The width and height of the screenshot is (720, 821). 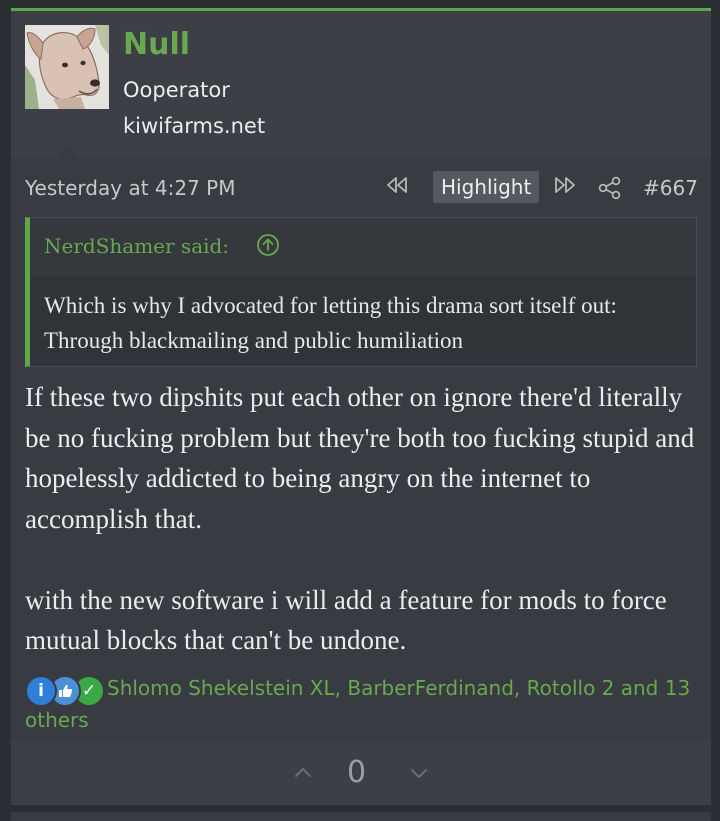 I want to click on next-post-edge, so click(x=361, y=816).